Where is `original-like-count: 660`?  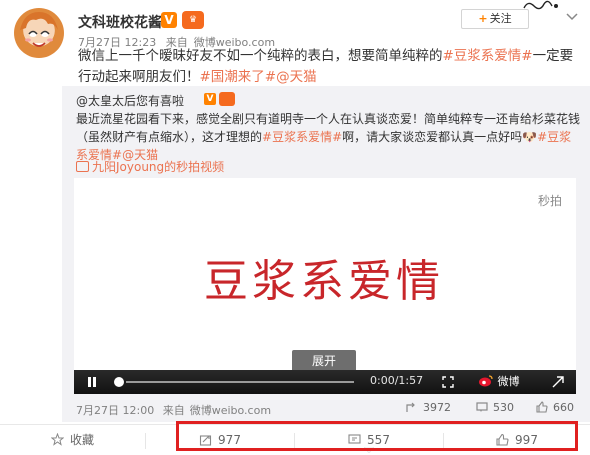
original-like-count: 660 is located at coordinates (555, 408).